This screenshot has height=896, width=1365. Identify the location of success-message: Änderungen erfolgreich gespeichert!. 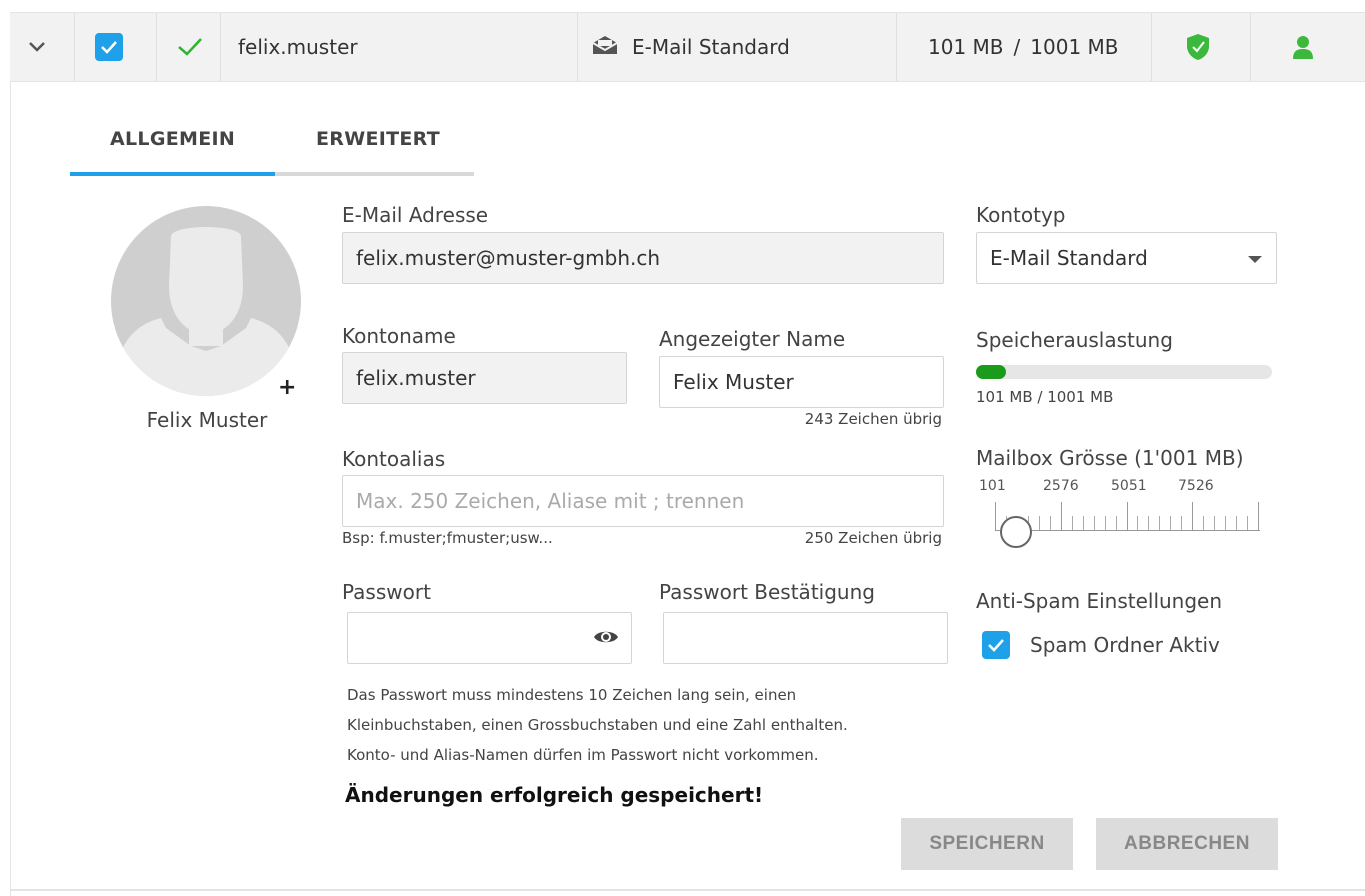
(554, 795).